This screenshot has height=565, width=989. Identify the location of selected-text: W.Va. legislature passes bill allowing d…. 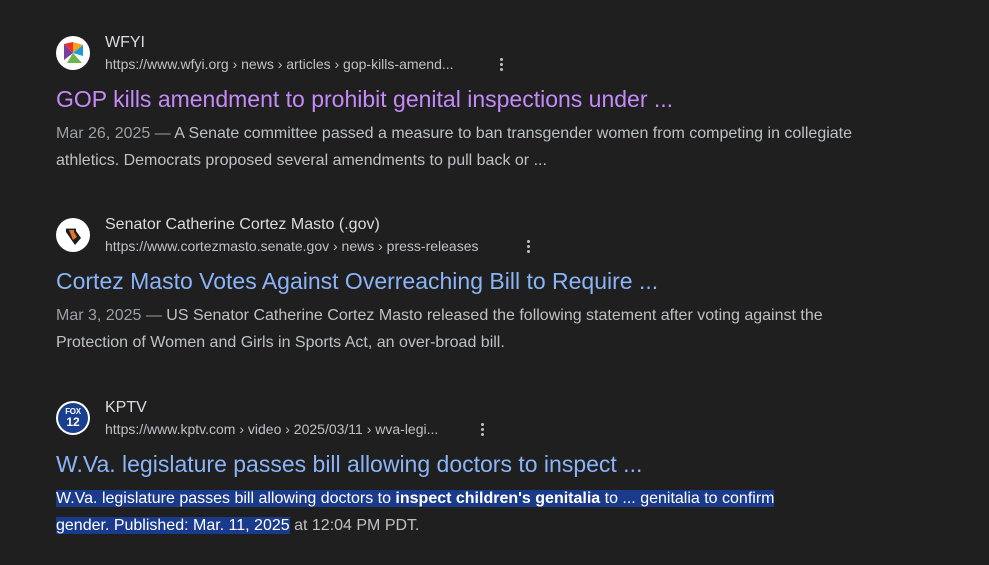
(415, 498).